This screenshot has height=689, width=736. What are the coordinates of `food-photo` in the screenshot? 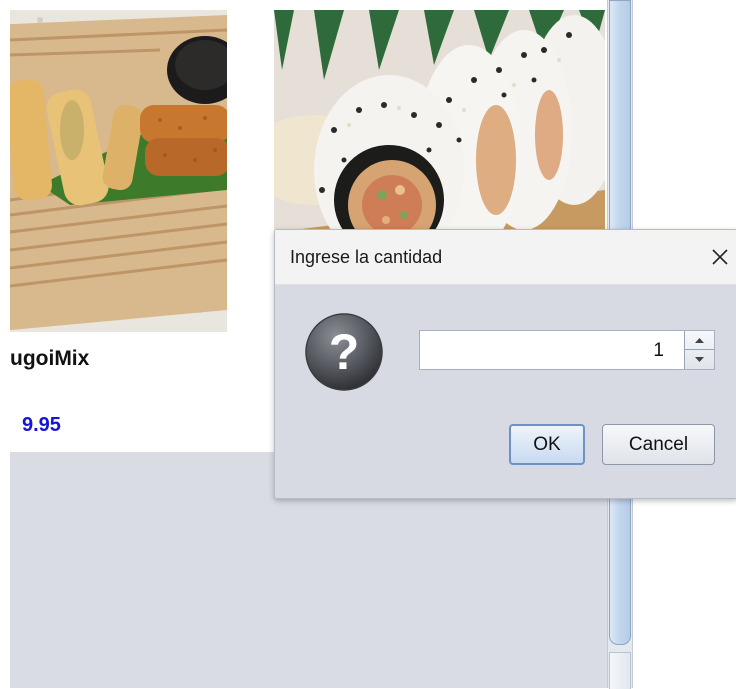 It's located at (118, 171).